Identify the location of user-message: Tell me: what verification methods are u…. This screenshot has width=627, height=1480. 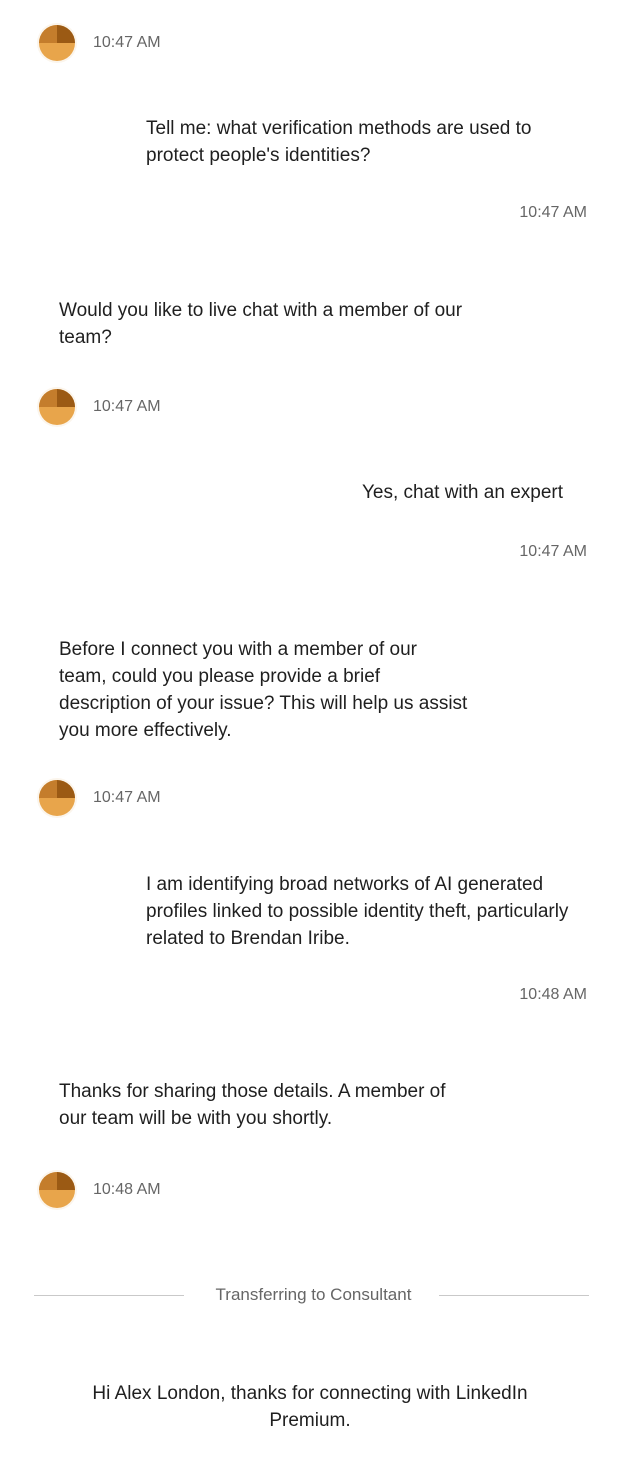
(339, 142).